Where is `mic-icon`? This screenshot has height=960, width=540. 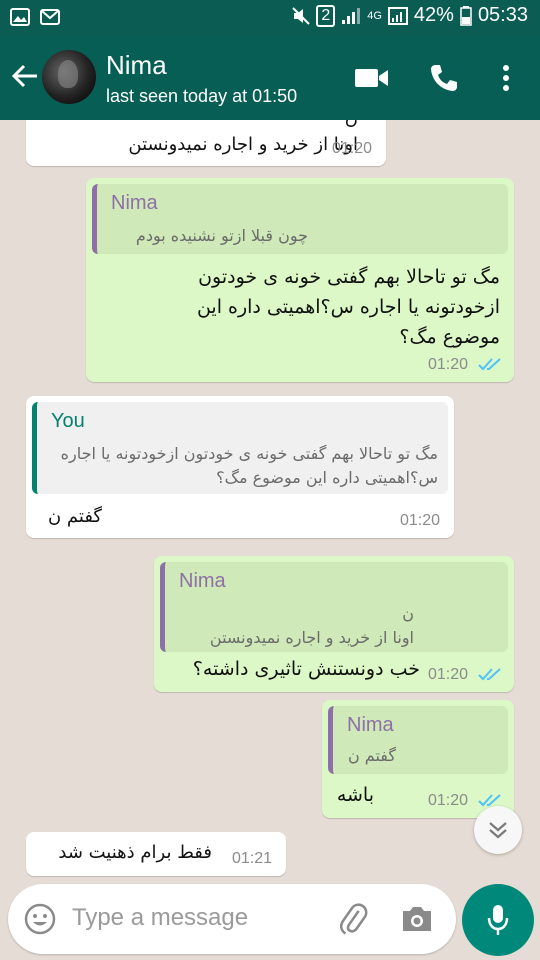 mic-icon is located at coordinates (498, 920).